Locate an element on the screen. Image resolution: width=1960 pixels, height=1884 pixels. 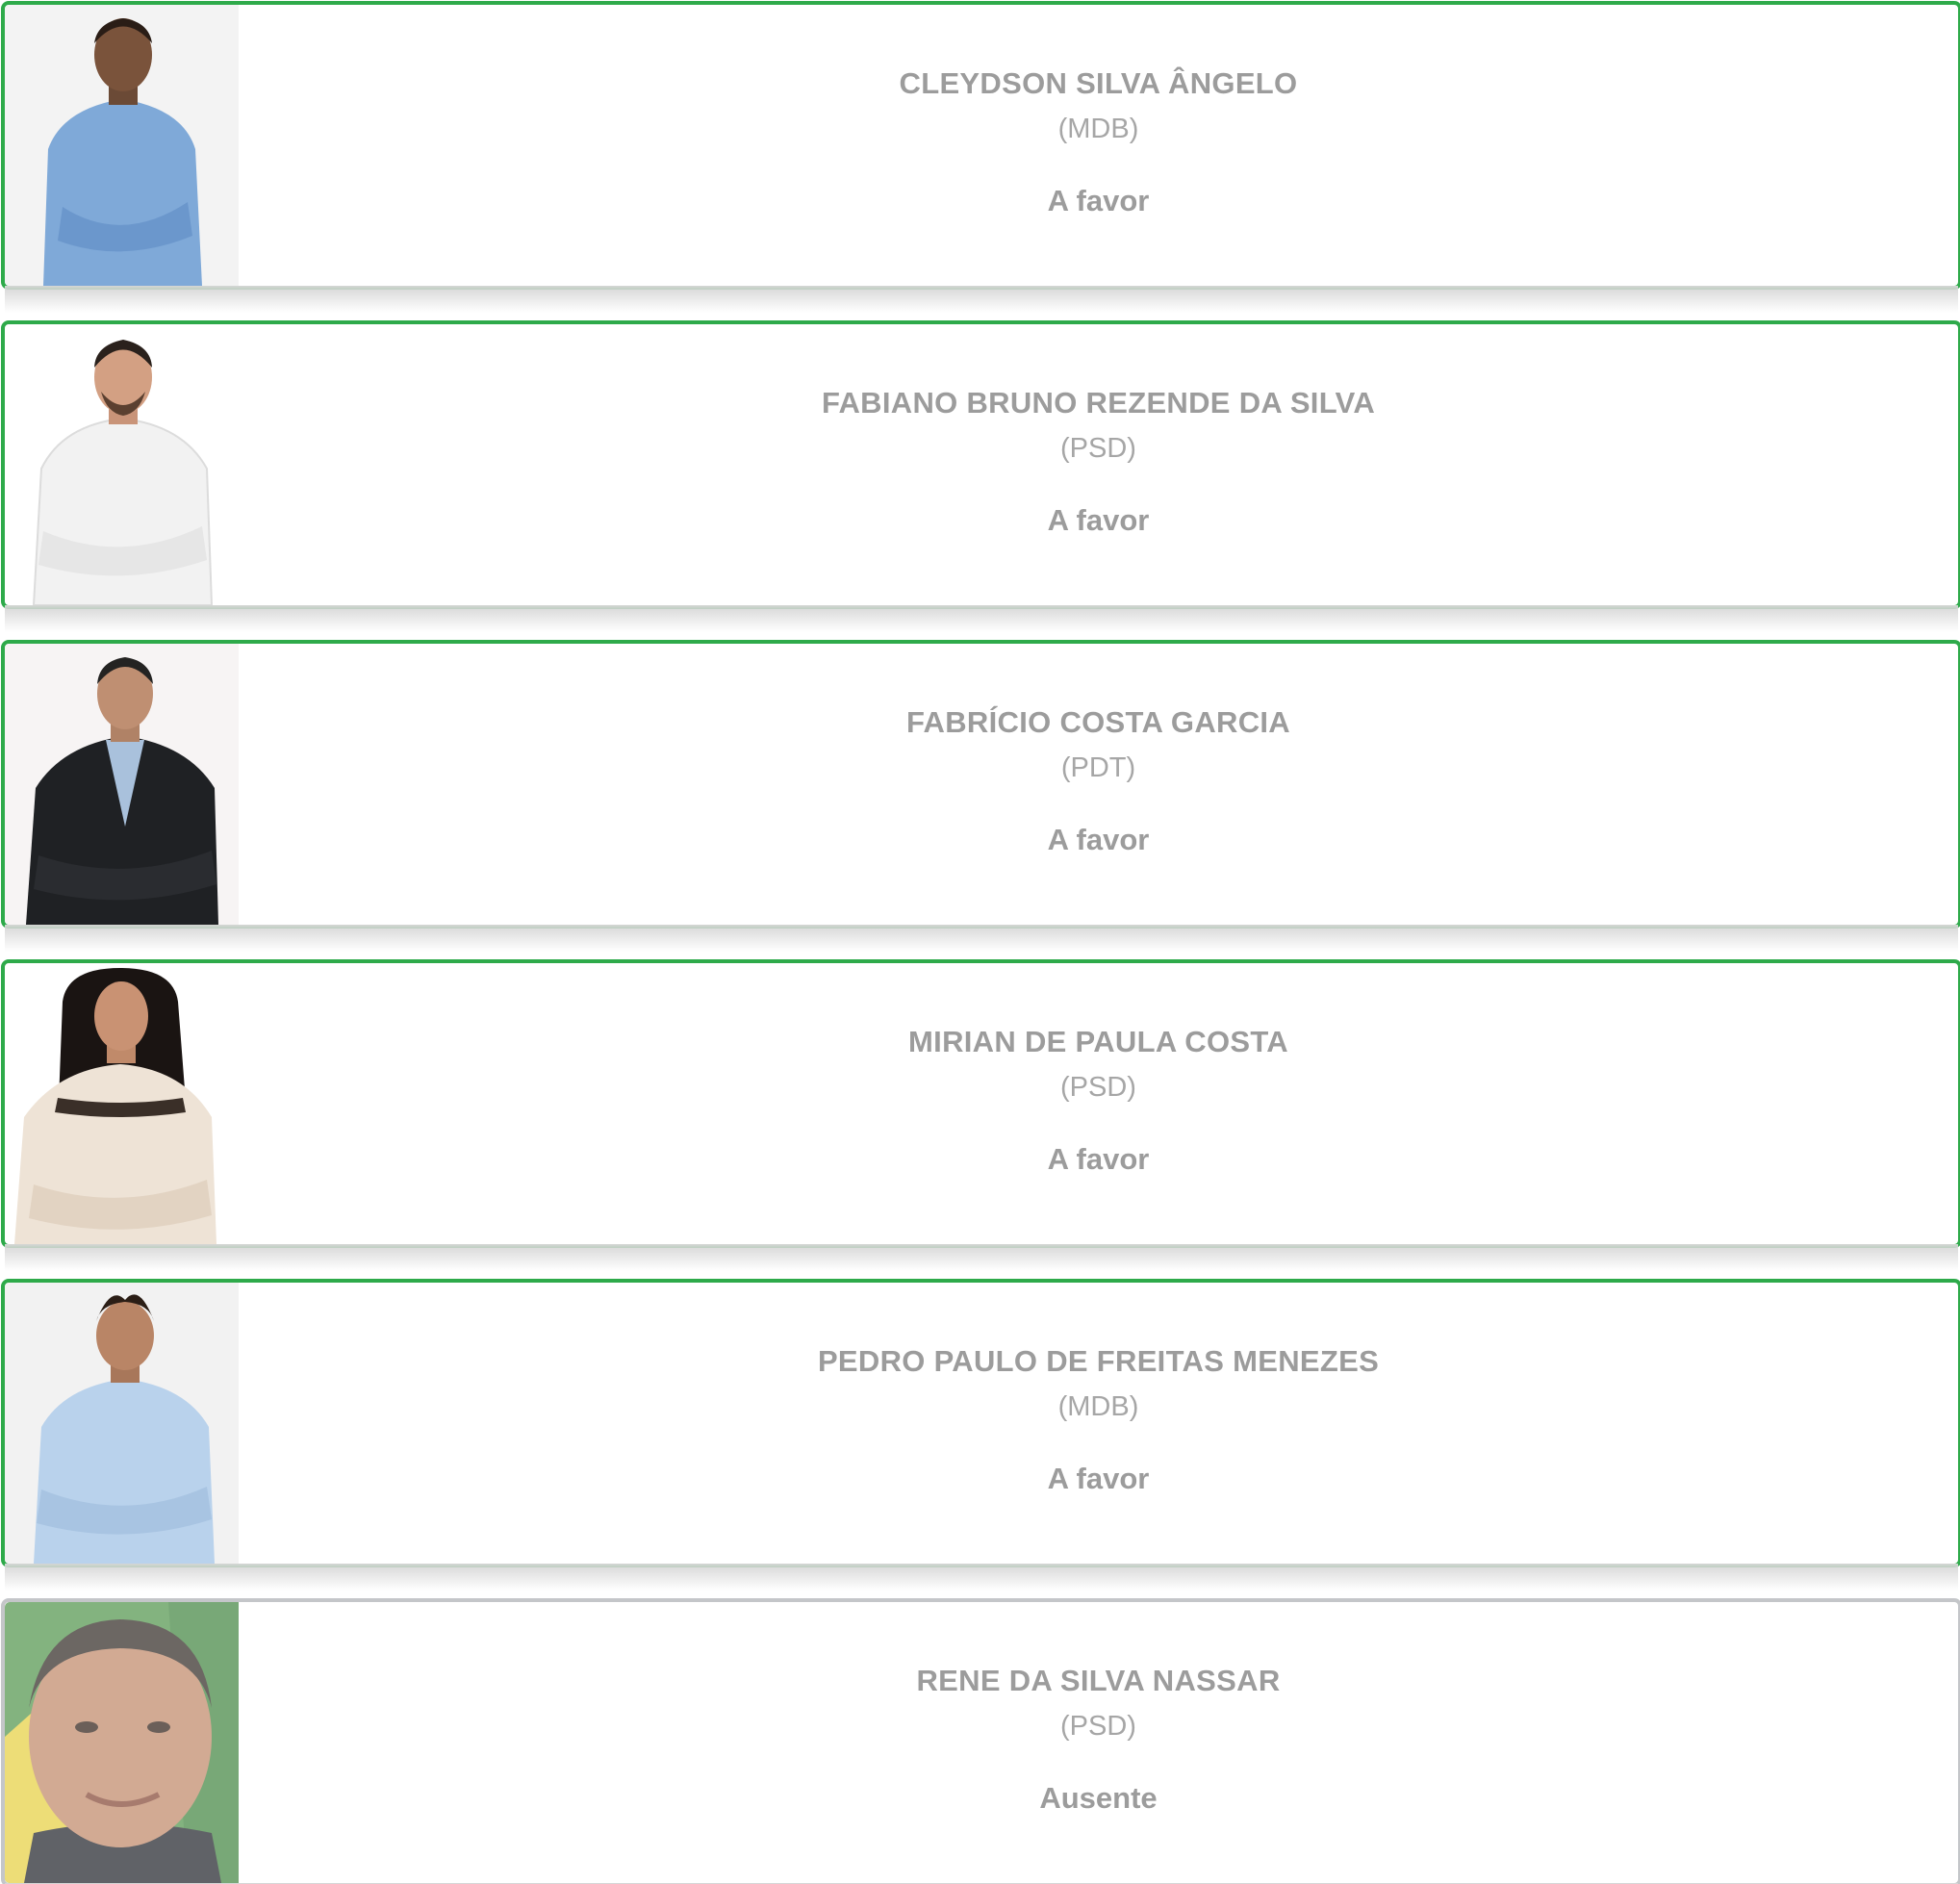
councilor-info: CLEYDSON SILVA ÂNGELO (MDB) A favor is located at coordinates (1098, 145).